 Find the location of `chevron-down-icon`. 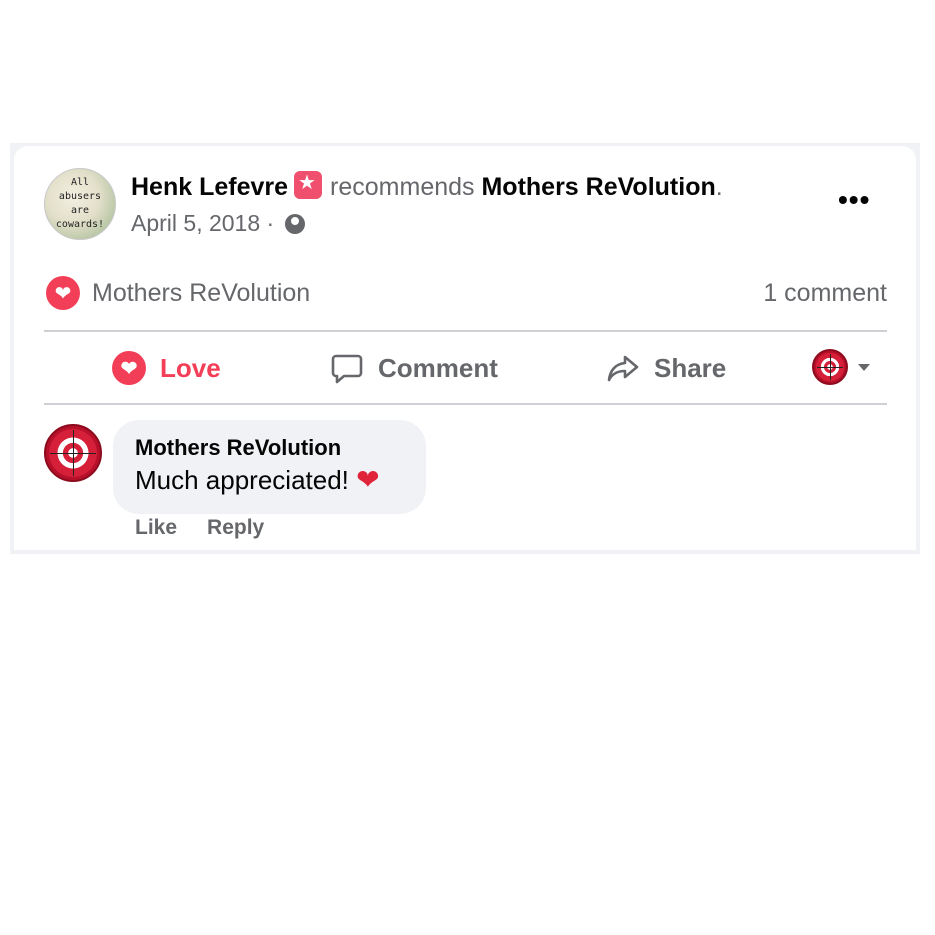

chevron-down-icon is located at coordinates (864, 367).